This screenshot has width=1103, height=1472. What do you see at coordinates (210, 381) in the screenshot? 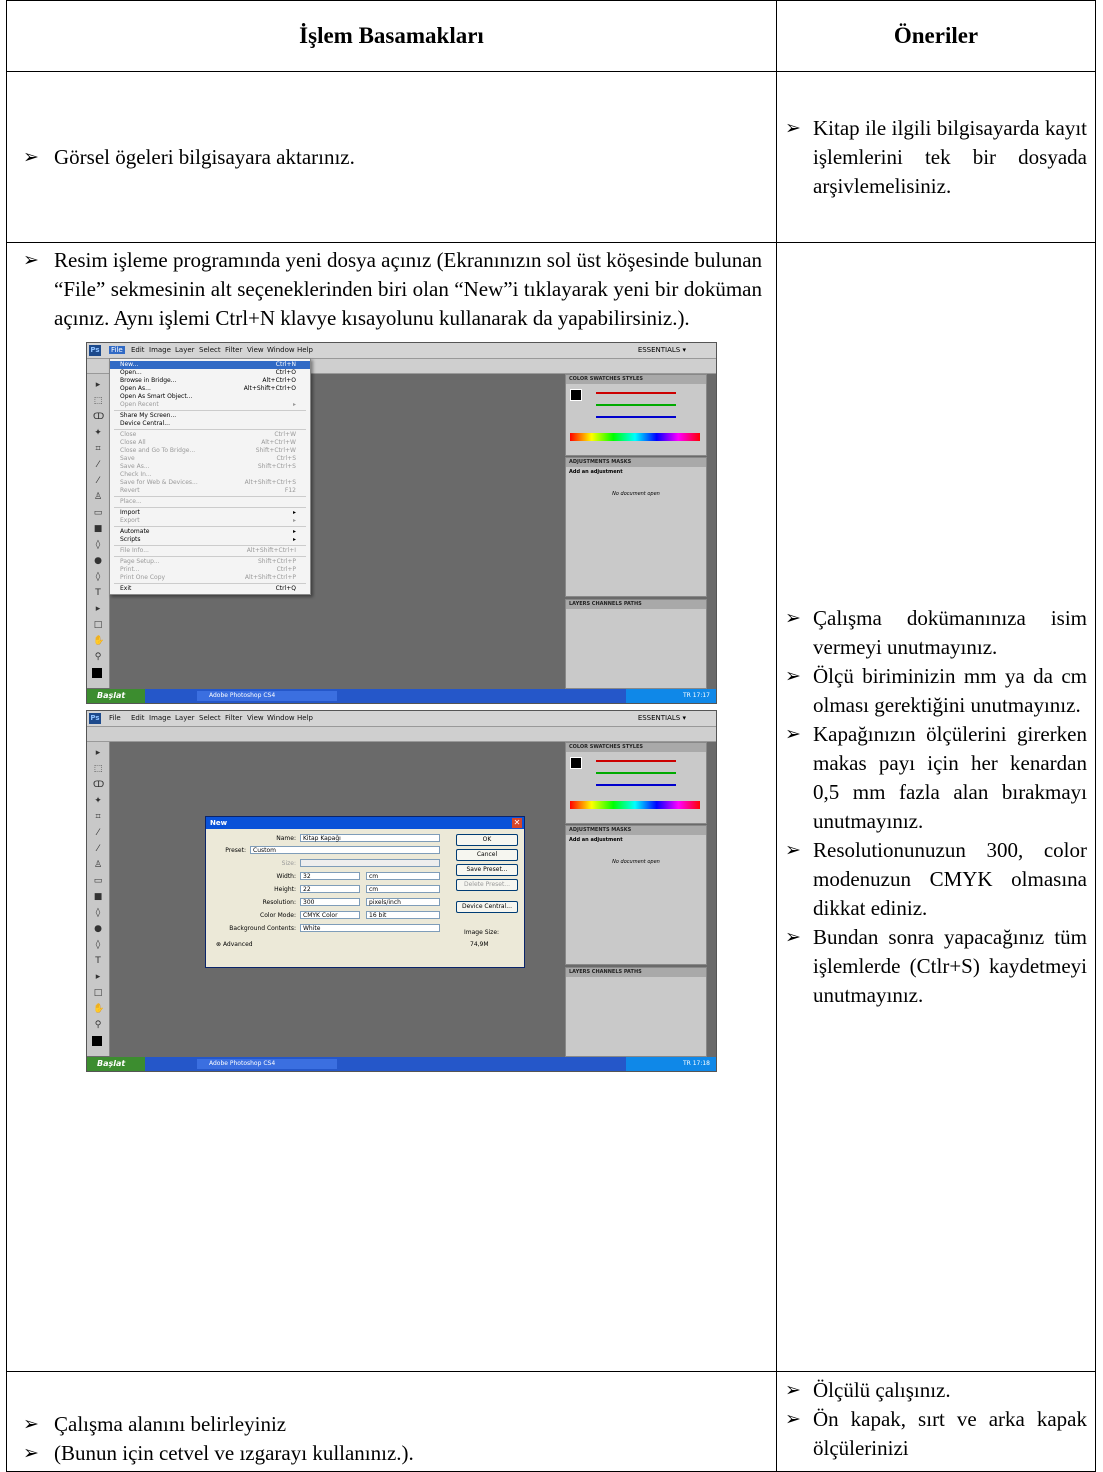
I see `file-menu-item: Browse in Bridge... Alt+Ctrl+O` at bounding box center [210, 381].